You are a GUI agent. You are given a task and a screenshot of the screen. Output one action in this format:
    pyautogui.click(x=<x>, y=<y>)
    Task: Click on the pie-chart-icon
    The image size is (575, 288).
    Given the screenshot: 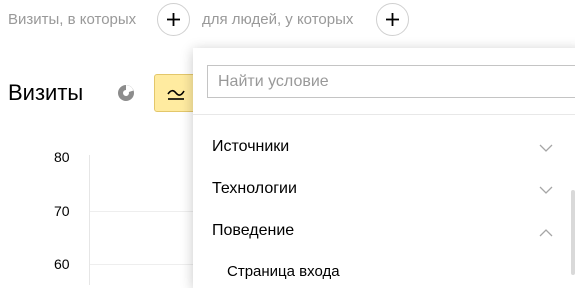 What is the action you would take?
    pyautogui.click(x=126, y=93)
    